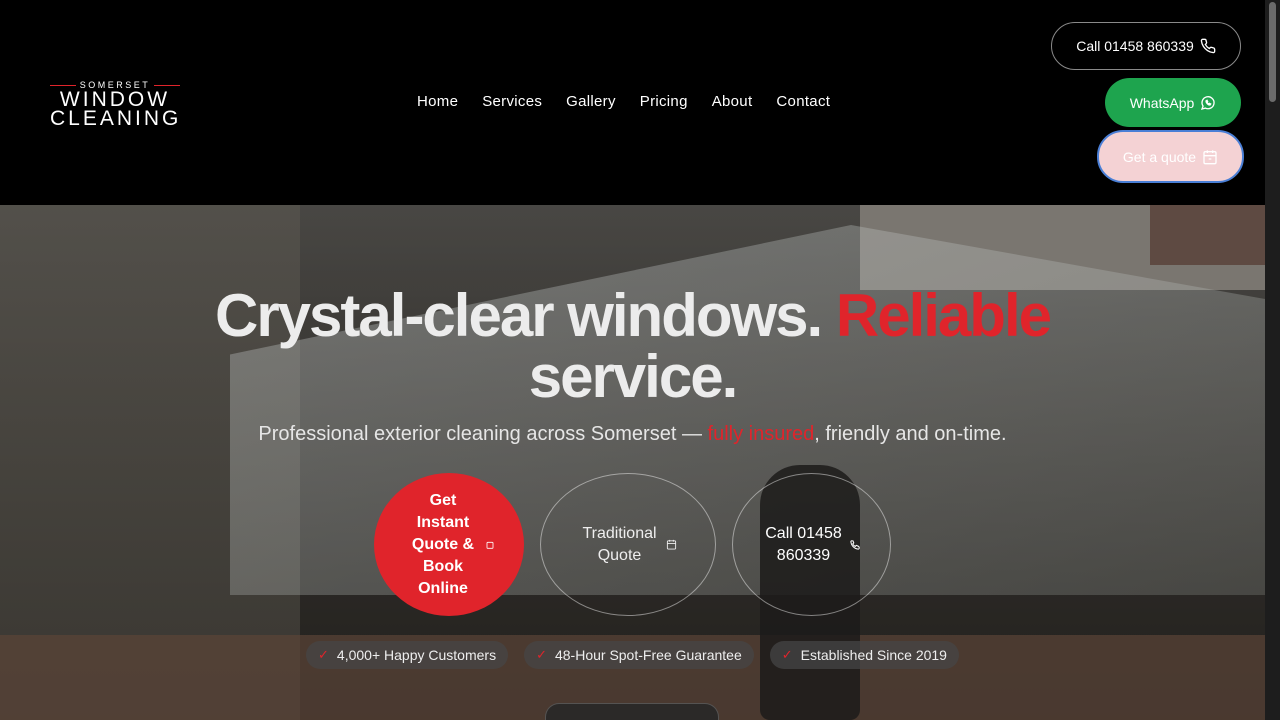 The image size is (1280, 720). What do you see at coordinates (1207, 235) in the screenshot?
I see `hero-photo-roof` at bounding box center [1207, 235].